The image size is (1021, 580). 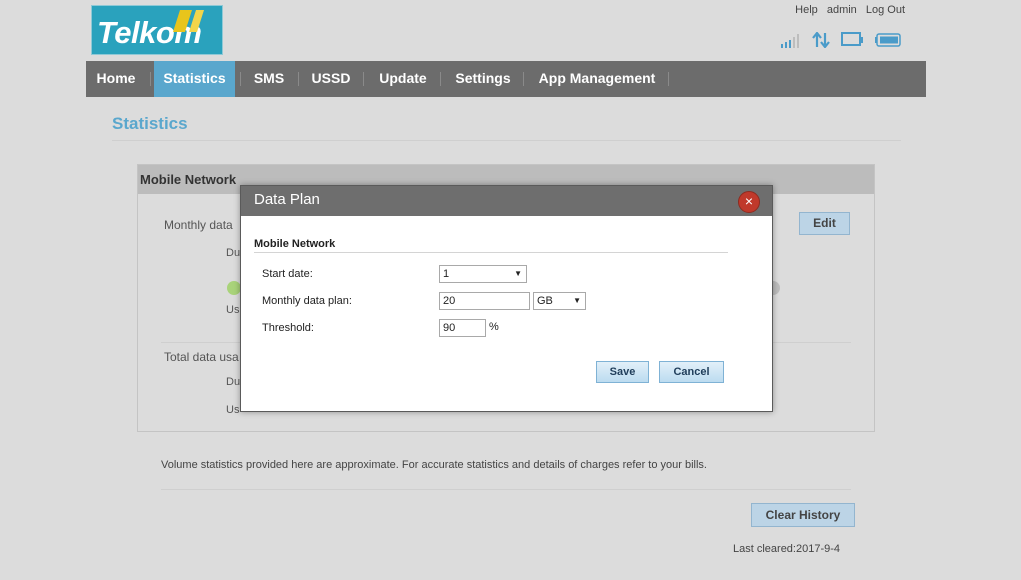 I want to click on signal-icon, so click(x=790, y=41).